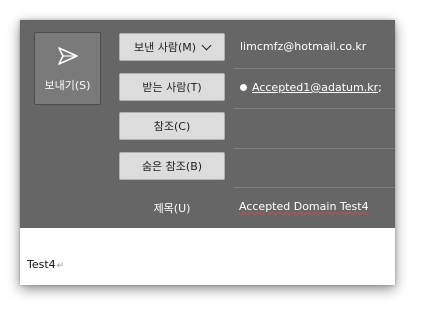 The image size is (436, 328). What do you see at coordinates (165, 47) in the screenshot?
I see `from-button-label: 보낸 사람(M)` at bounding box center [165, 47].